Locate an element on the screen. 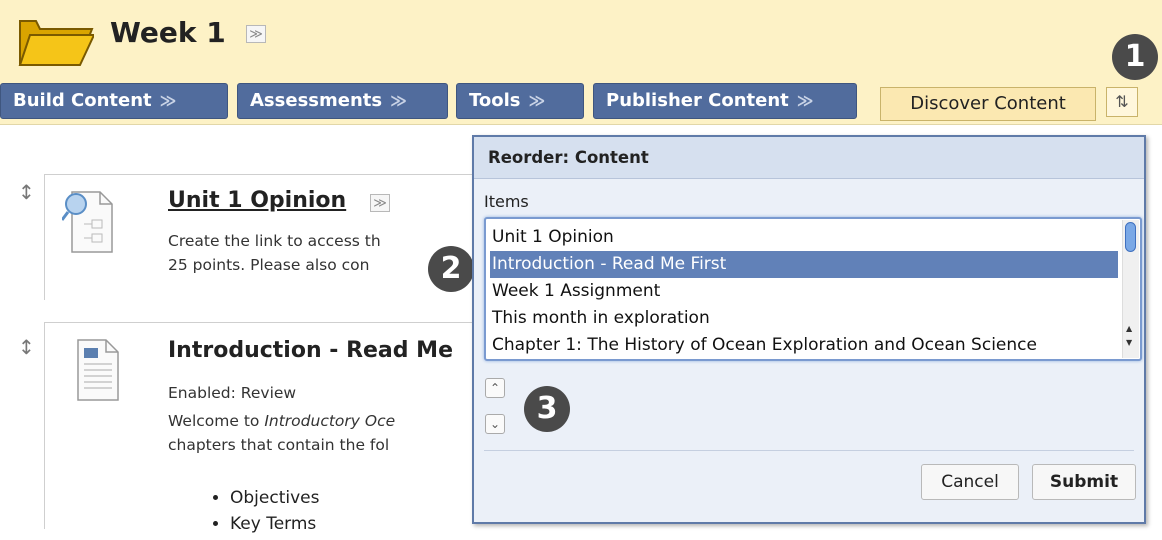 Image resolution: width=1162 pixels, height=540 pixels. content-item-description: chapters that contain the fol is located at coordinates (279, 445).